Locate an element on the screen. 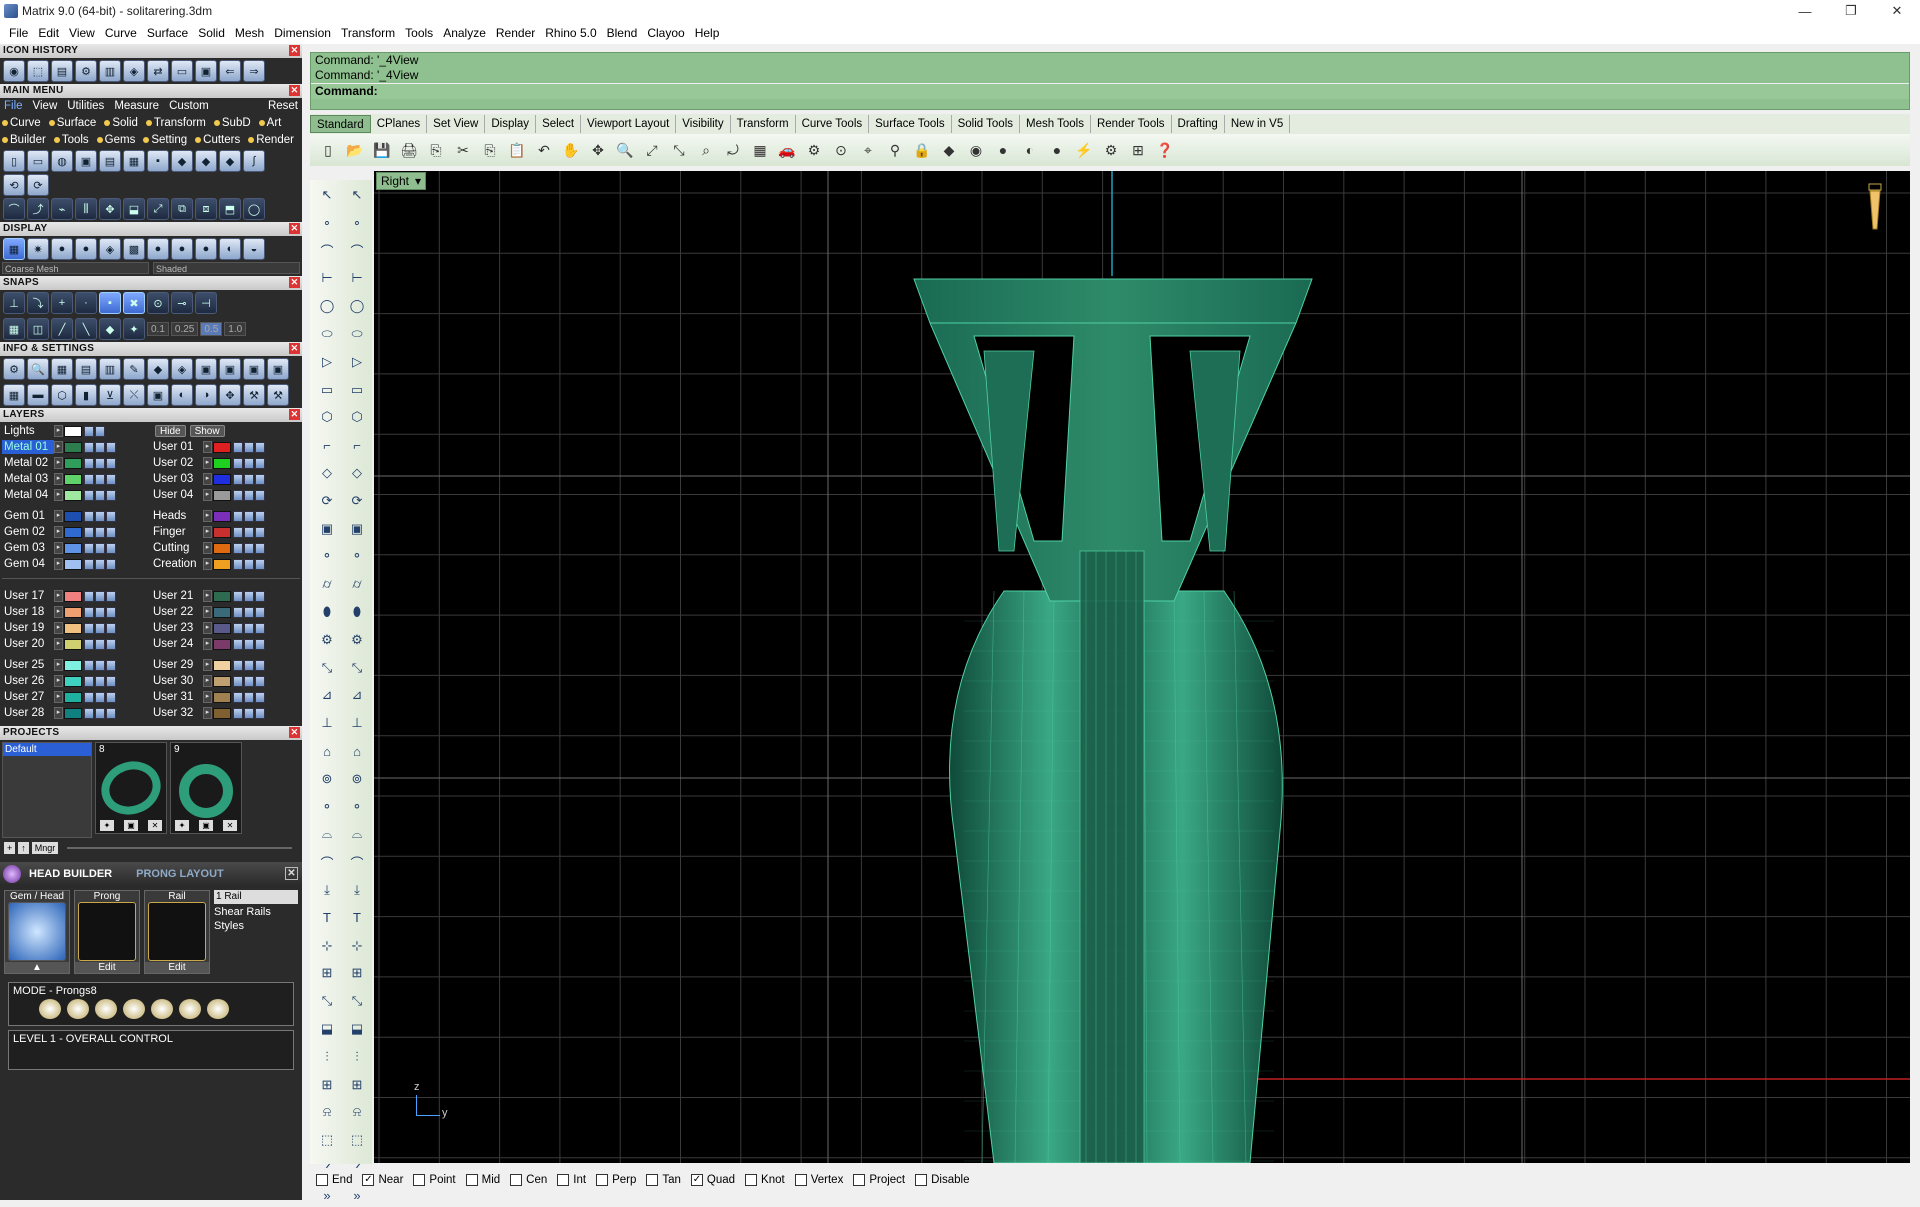 The image size is (1920, 1207). vertical-tool-icon: ▣ is located at coordinates (357, 529).